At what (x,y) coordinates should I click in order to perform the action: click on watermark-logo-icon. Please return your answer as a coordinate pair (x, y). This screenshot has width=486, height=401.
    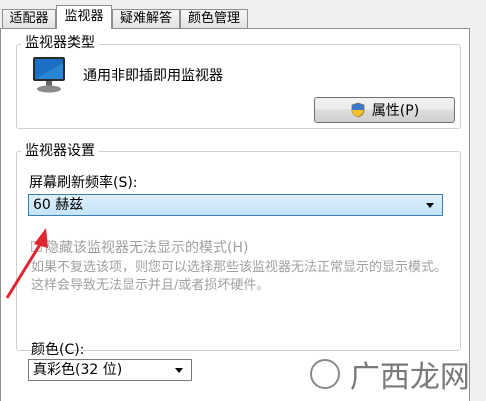
    Looking at the image, I should click on (325, 374).